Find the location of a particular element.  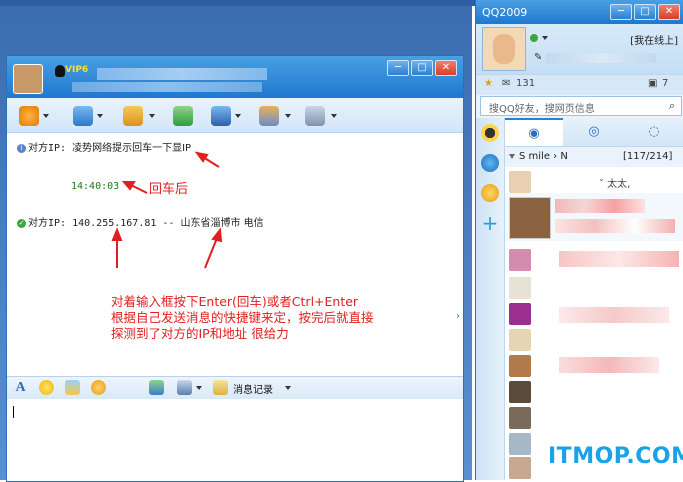

qq-profile-header: [我在线上] ✎ is located at coordinates (579, 49).